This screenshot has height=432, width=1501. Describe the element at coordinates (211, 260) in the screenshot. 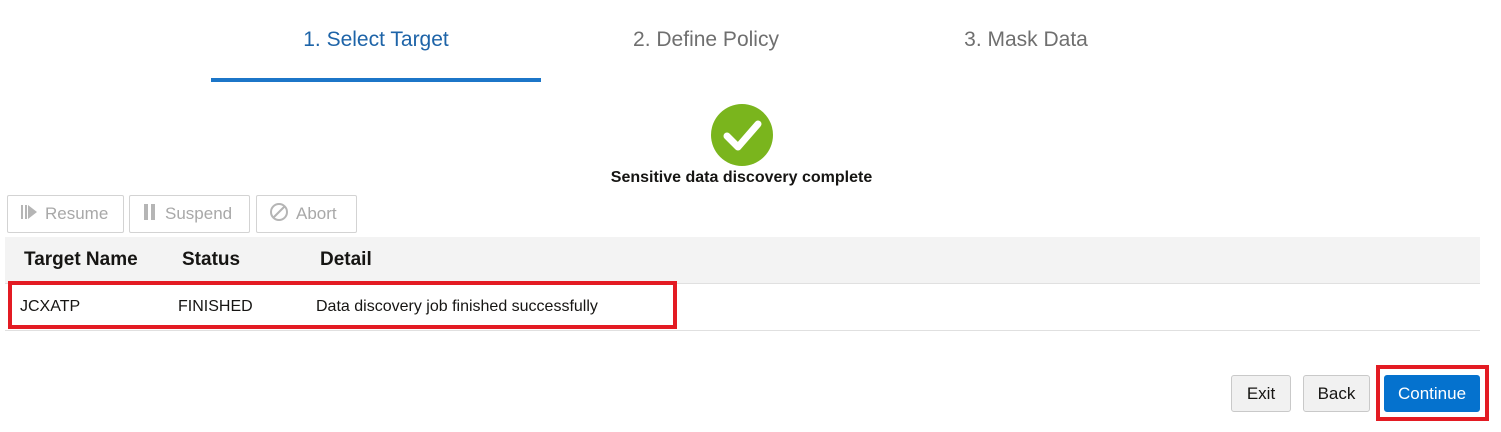

I see `column-header-status: Status` at that location.